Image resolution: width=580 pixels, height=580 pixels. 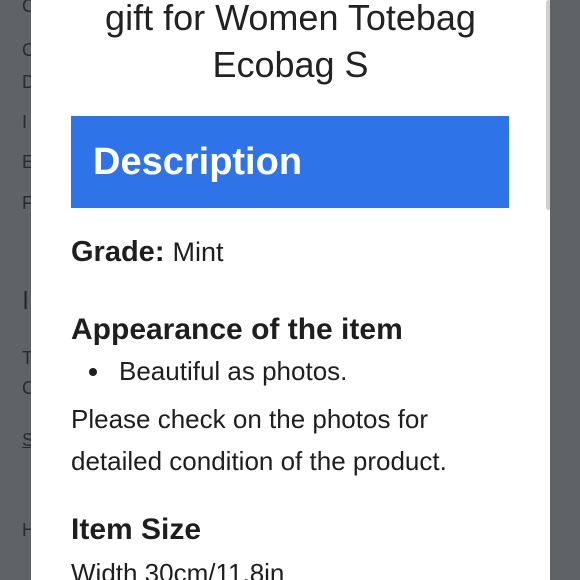 What do you see at coordinates (198, 161) in the screenshot?
I see `description-heading: Description` at bounding box center [198, 161].